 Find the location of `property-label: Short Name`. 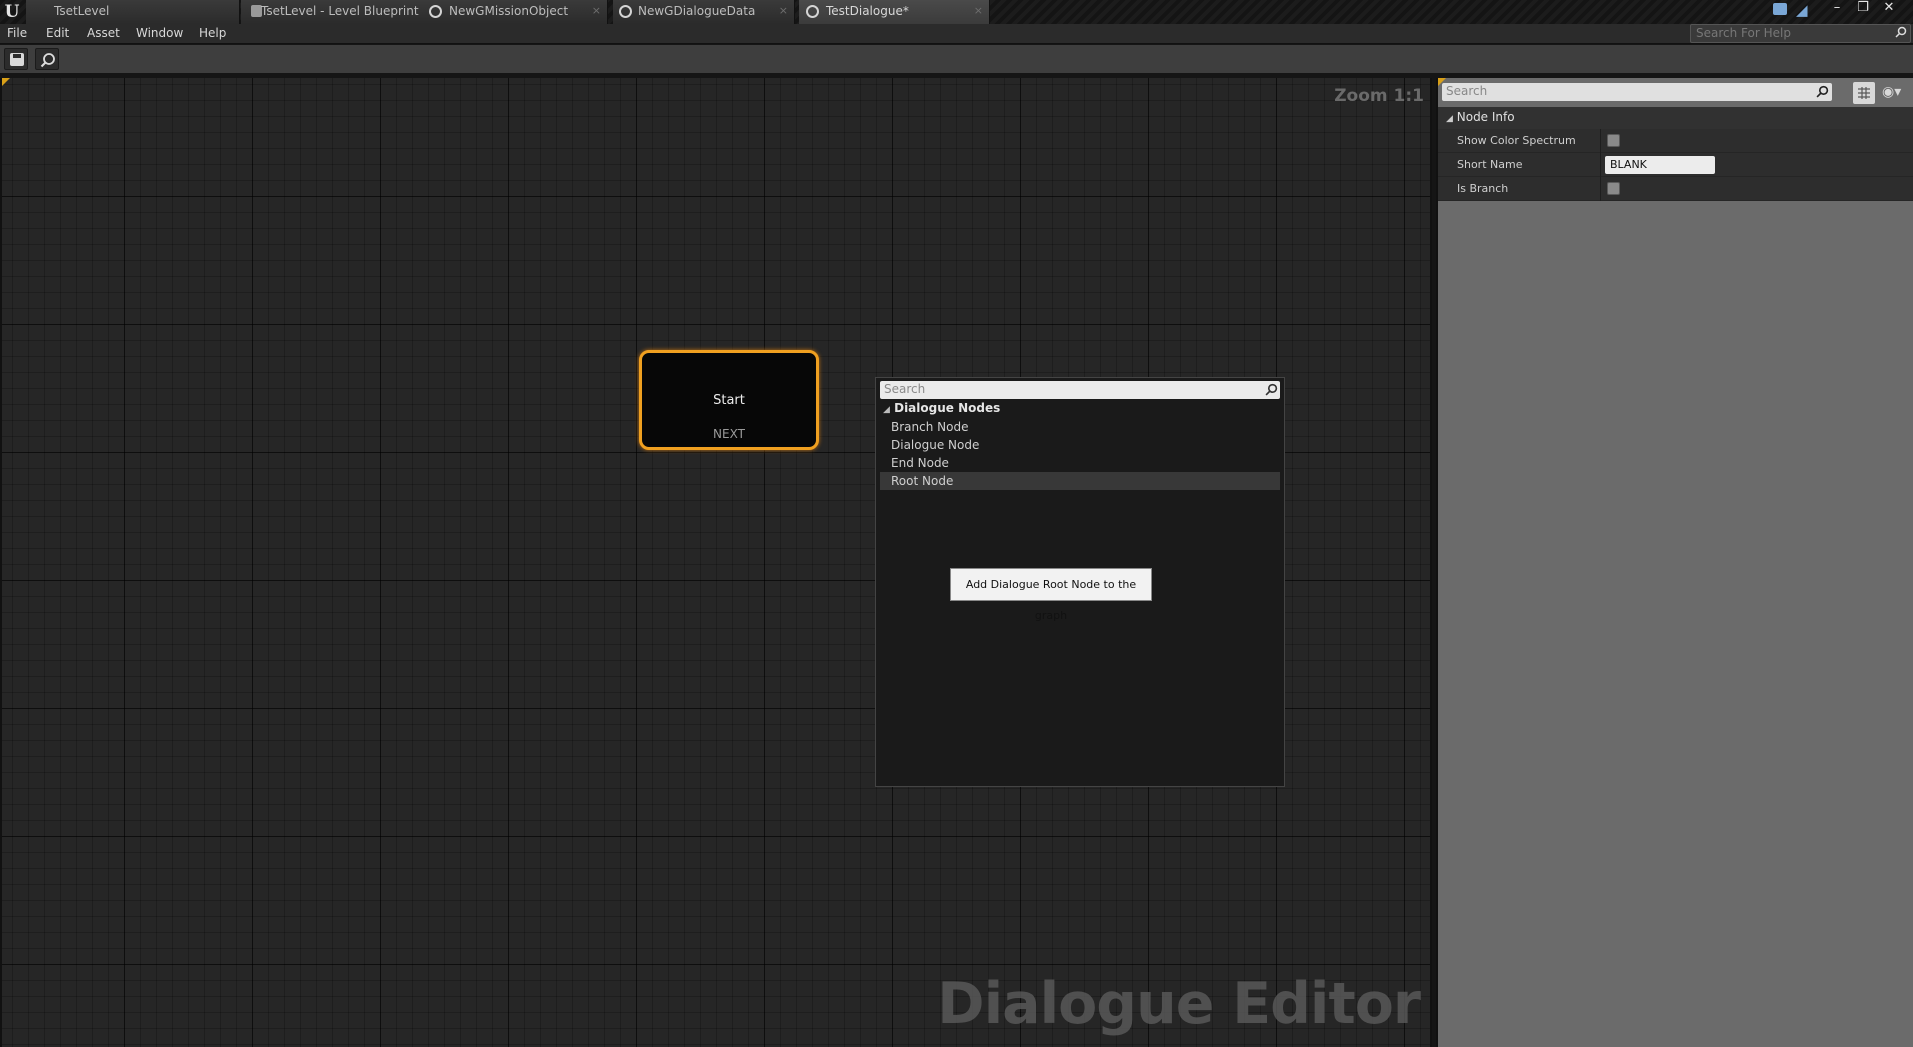

property-label: Short Name is located at coordinates (1490, 164).